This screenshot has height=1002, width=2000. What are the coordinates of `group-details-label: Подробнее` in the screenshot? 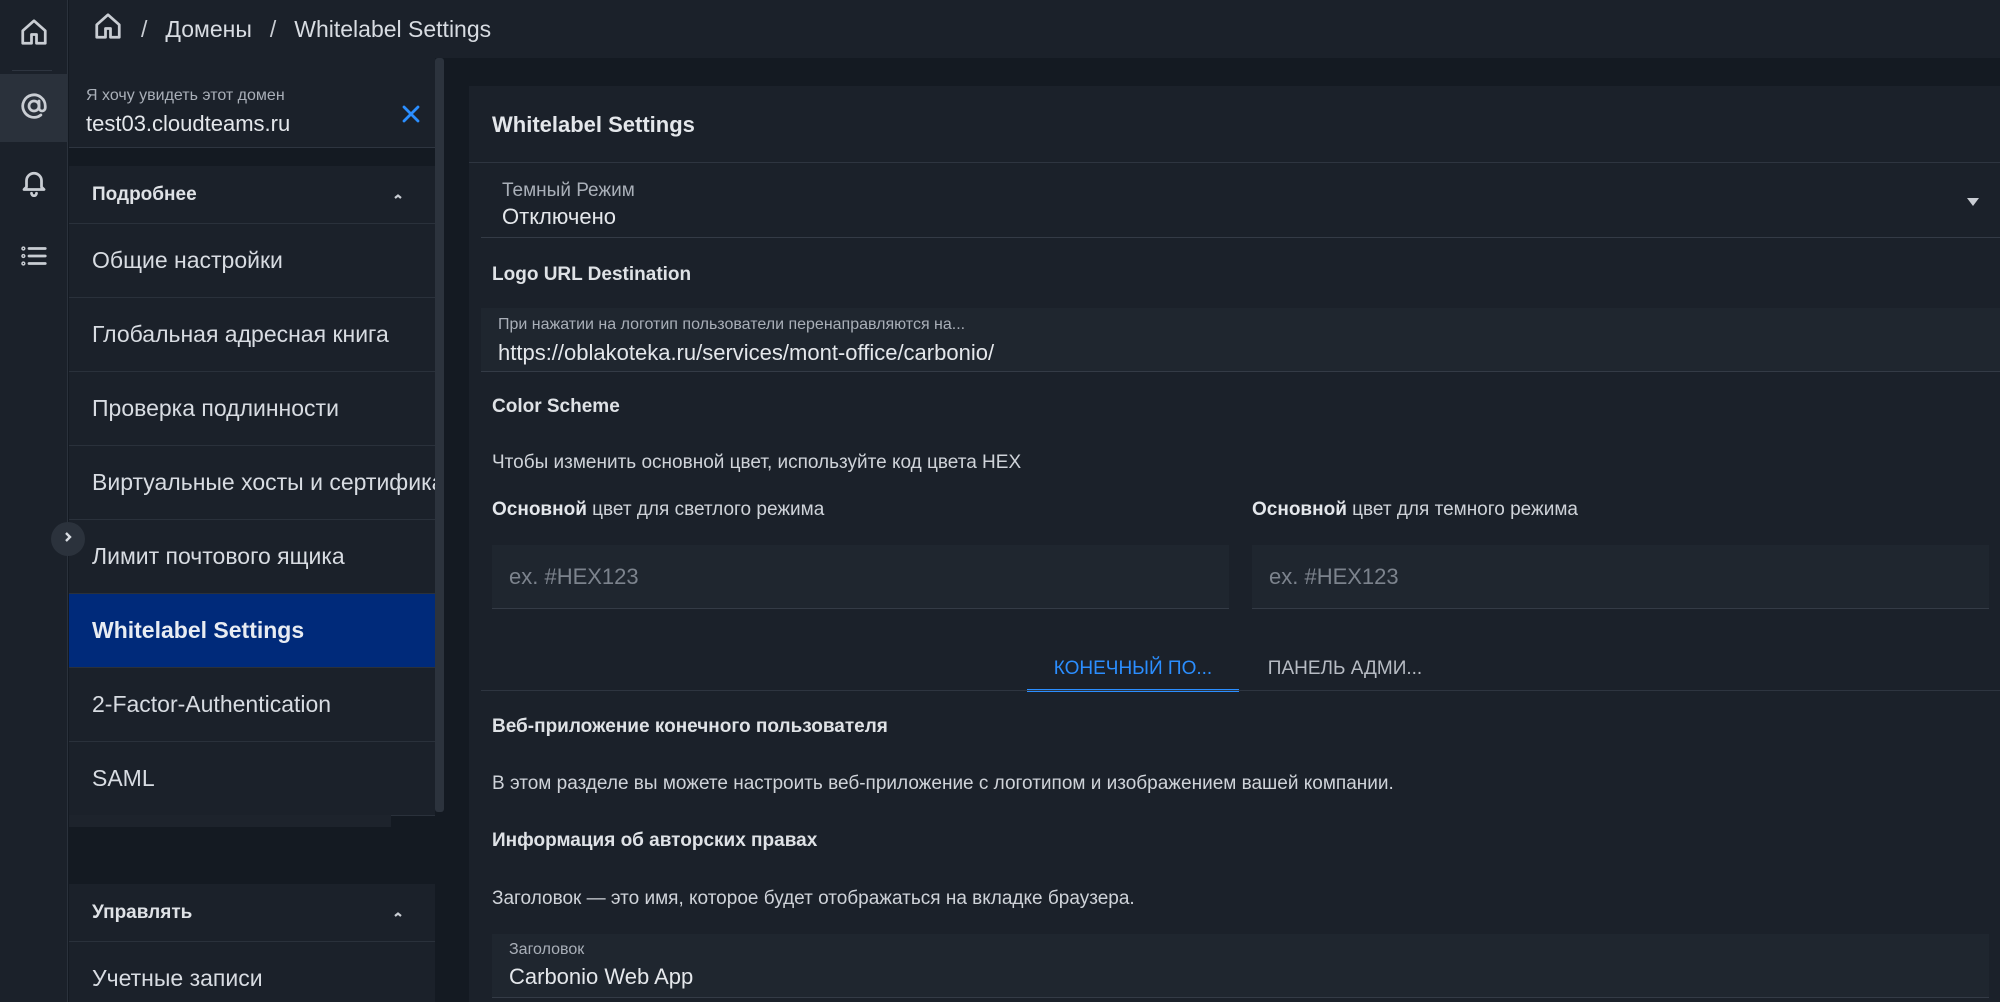 It's located at (144, 194).